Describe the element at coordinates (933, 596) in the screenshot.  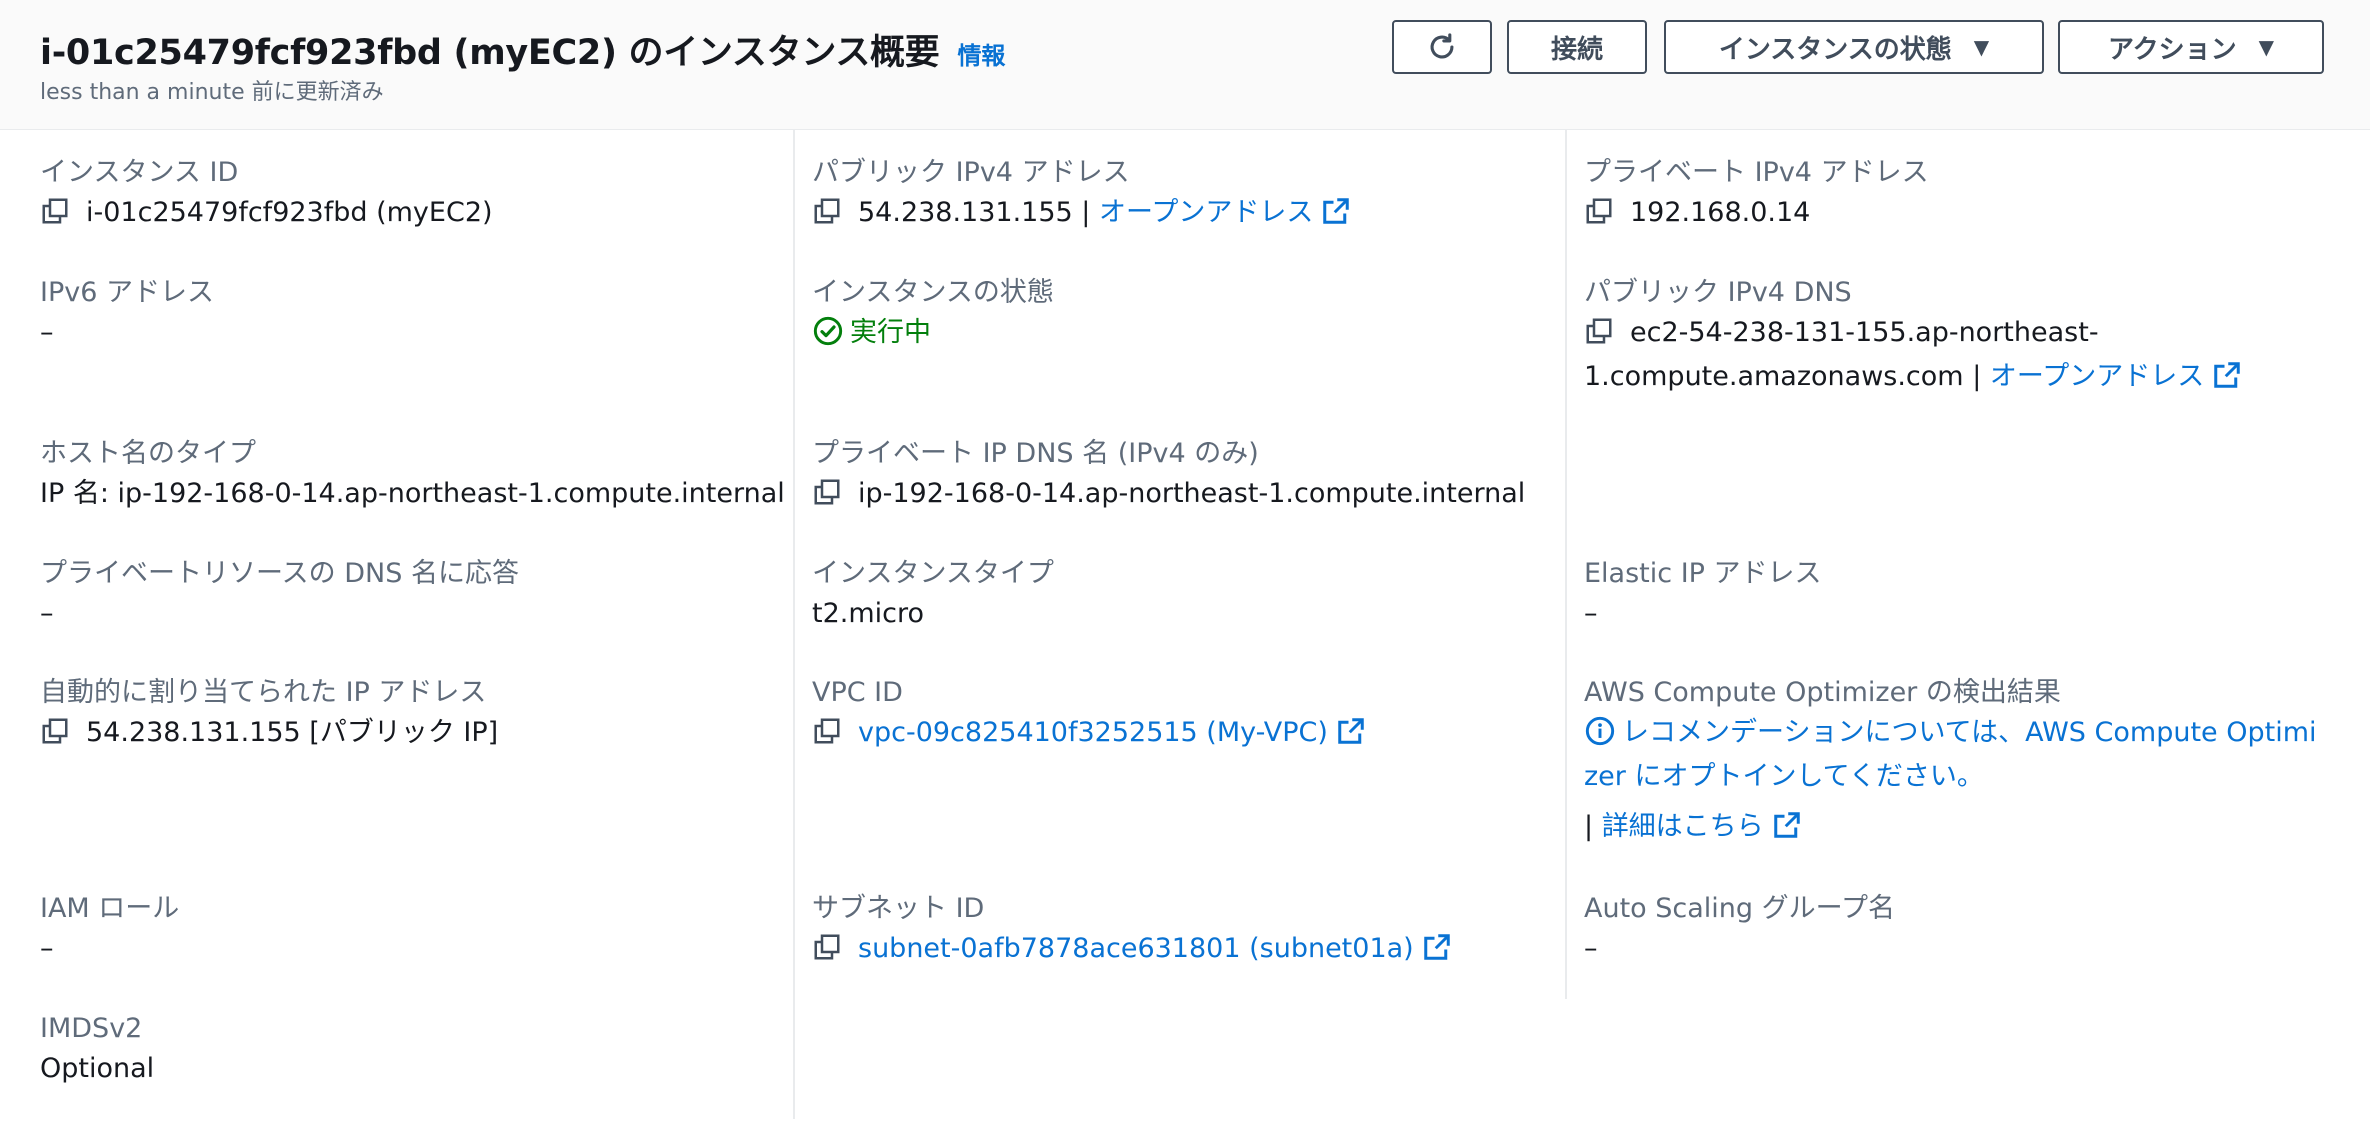
I see `field-instance-type: インスタンスタイプ t2.micro` at that location.